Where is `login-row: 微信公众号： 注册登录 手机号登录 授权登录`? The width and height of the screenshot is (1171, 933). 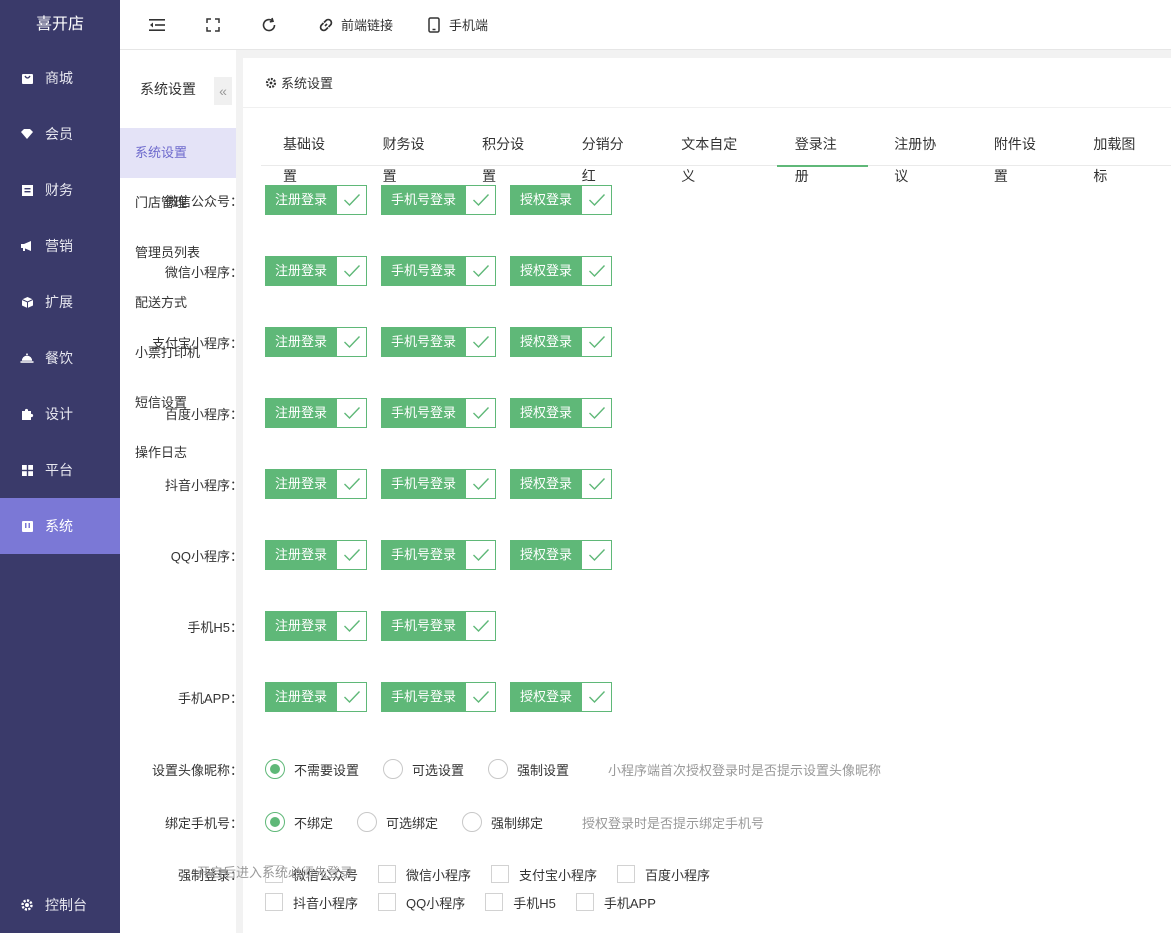 login-row: 微信公众号： 注册登录 手机号登录 授权登录 is located at coordinates (554, 200).